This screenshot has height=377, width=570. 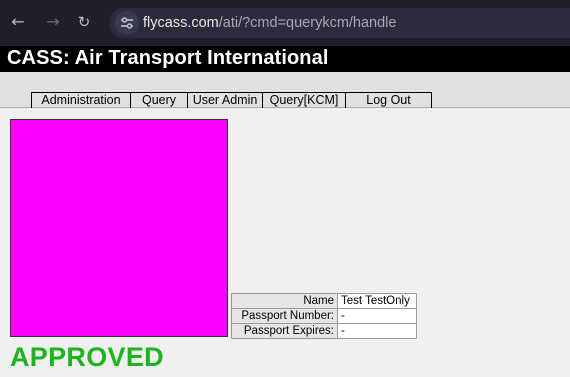 I want to click on url-host: flycass.com, so click(x=181, y=23).